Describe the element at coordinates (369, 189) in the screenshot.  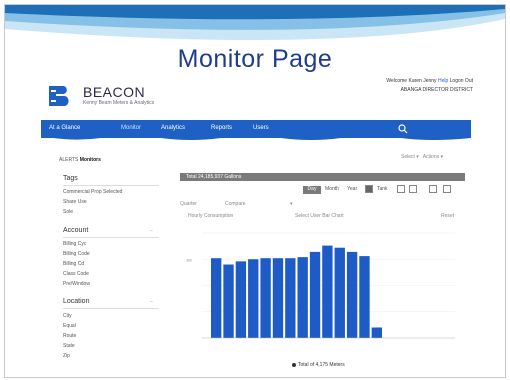
I see `calendar-icon` at that location.